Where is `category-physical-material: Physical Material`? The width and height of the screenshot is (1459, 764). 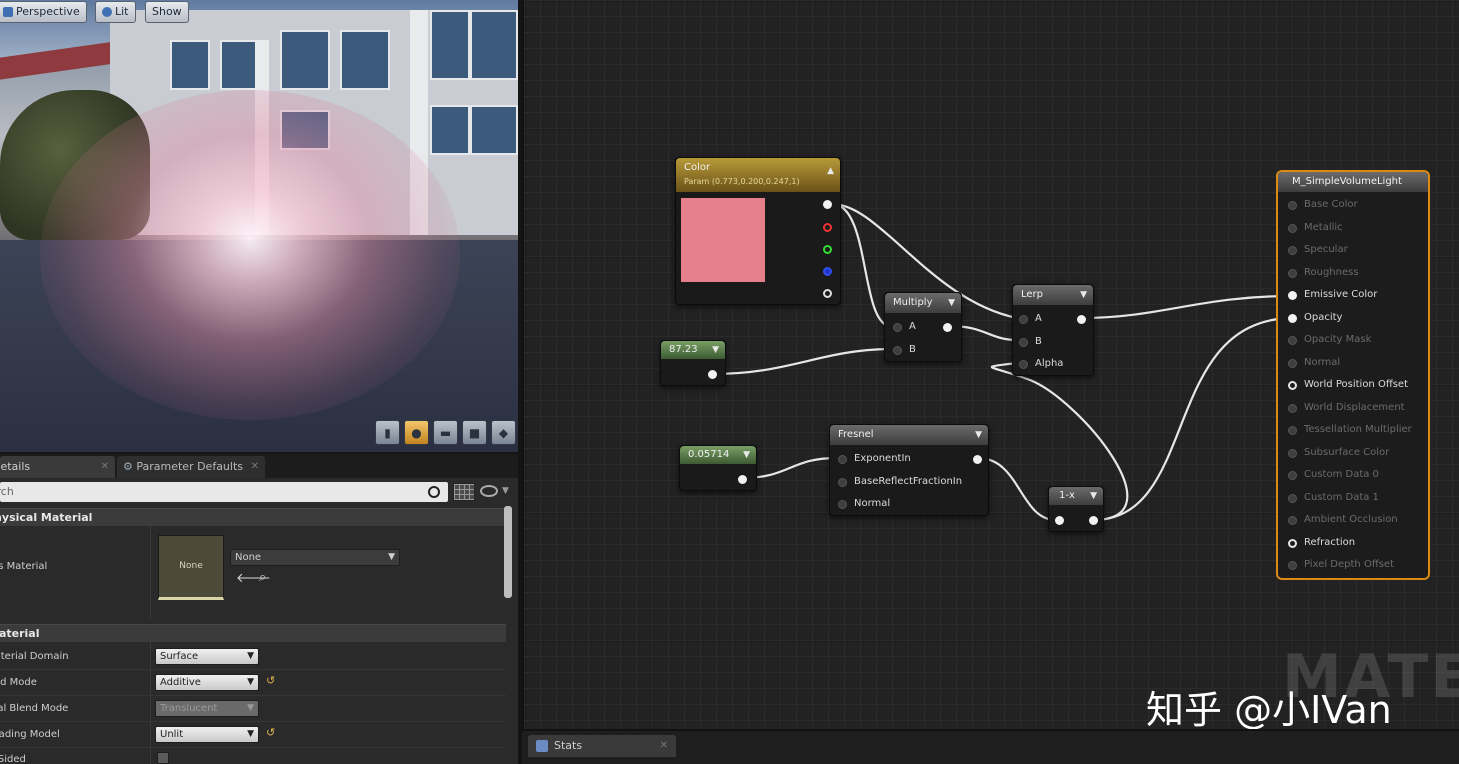 category-physical-material: Physical Material is located at coordinates (253, 517).